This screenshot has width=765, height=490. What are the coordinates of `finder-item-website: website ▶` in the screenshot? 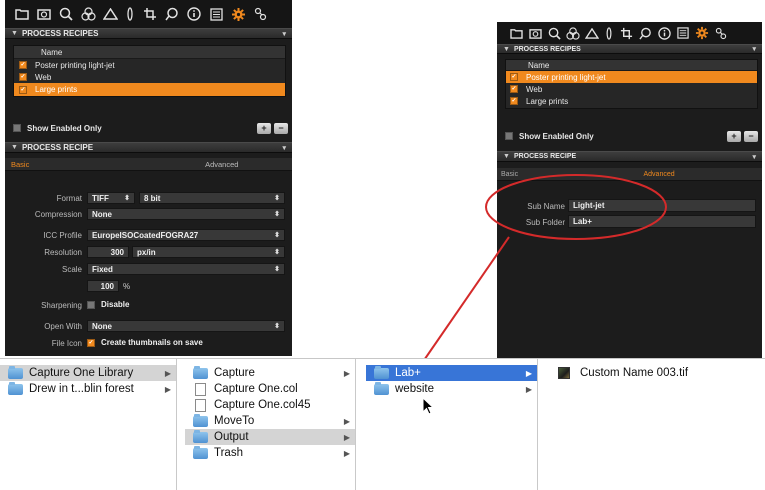 It's located at (451, 389).